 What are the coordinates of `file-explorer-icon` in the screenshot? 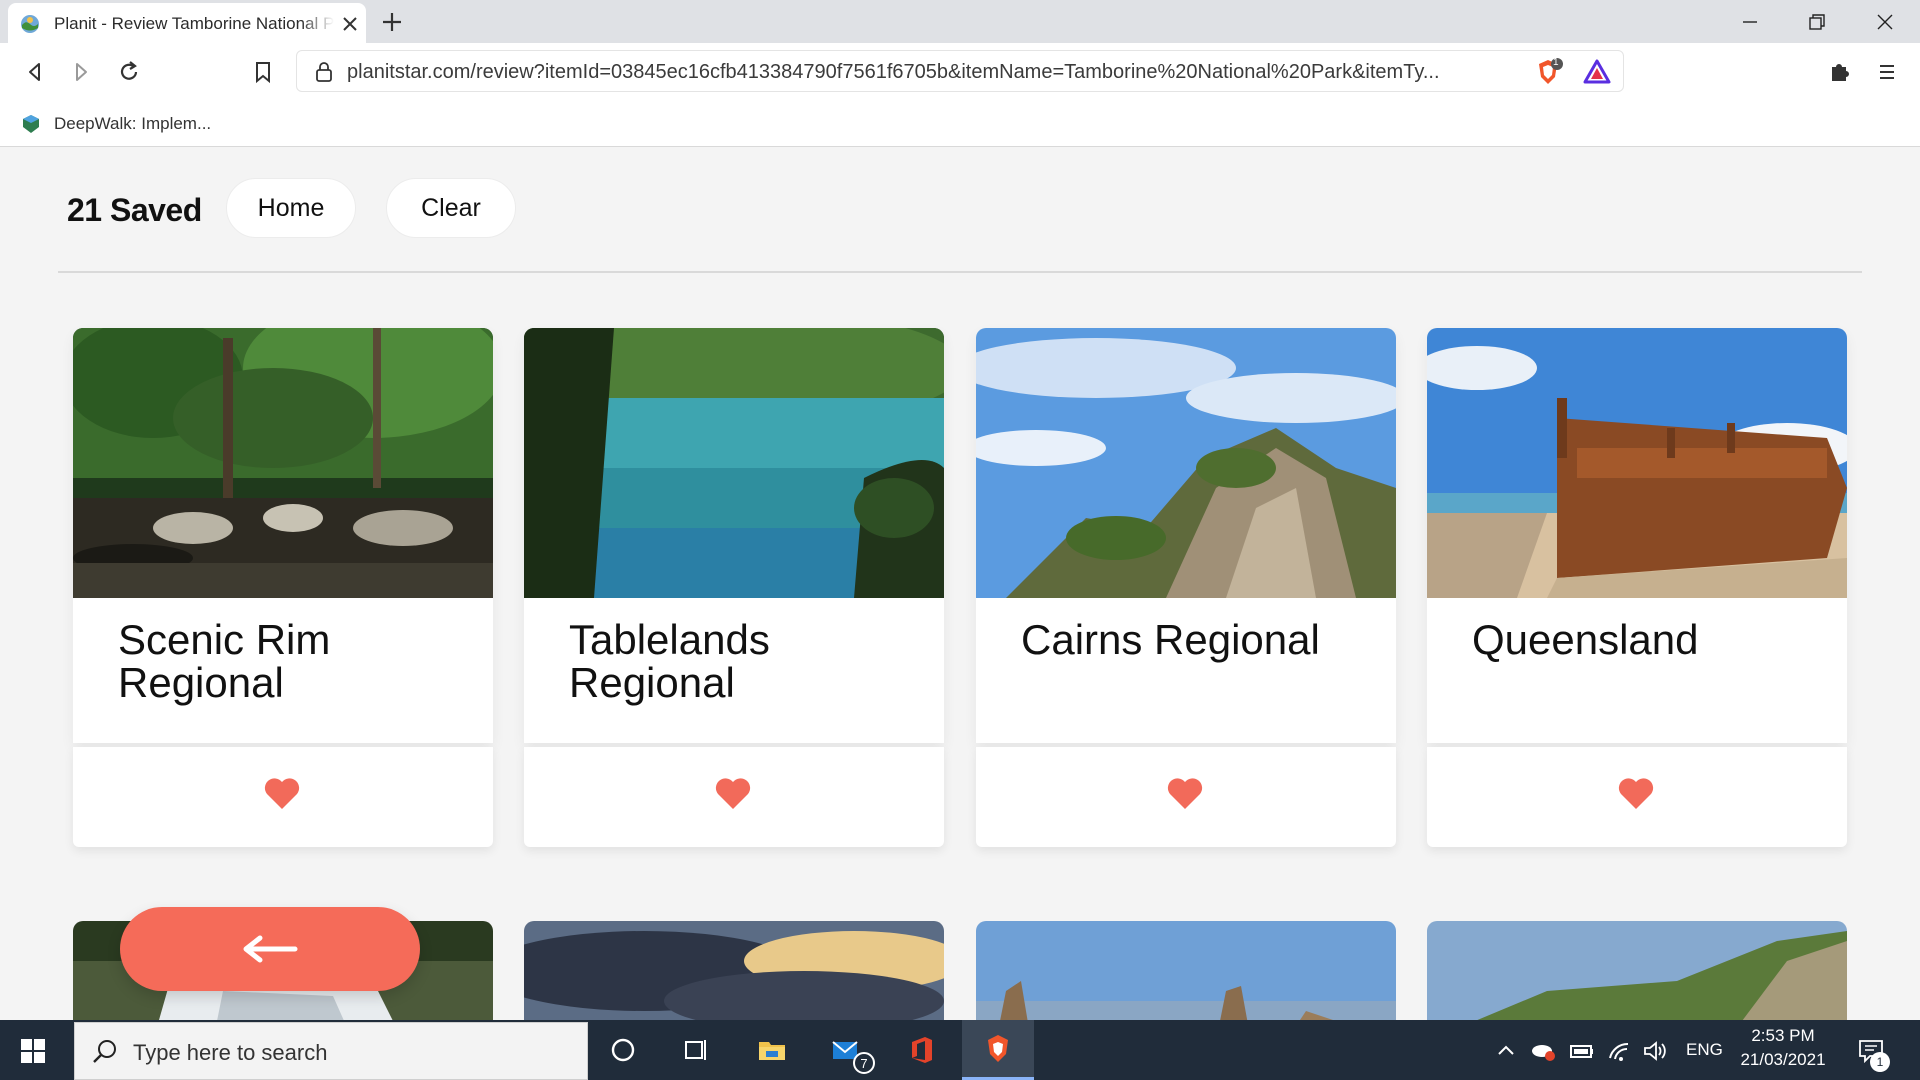 It's located at (772, 1050).